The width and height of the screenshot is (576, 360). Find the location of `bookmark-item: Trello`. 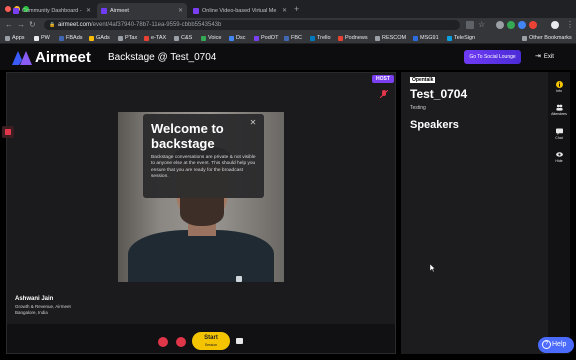

bookmark-item: Trello is located at coordinates (320, 38).